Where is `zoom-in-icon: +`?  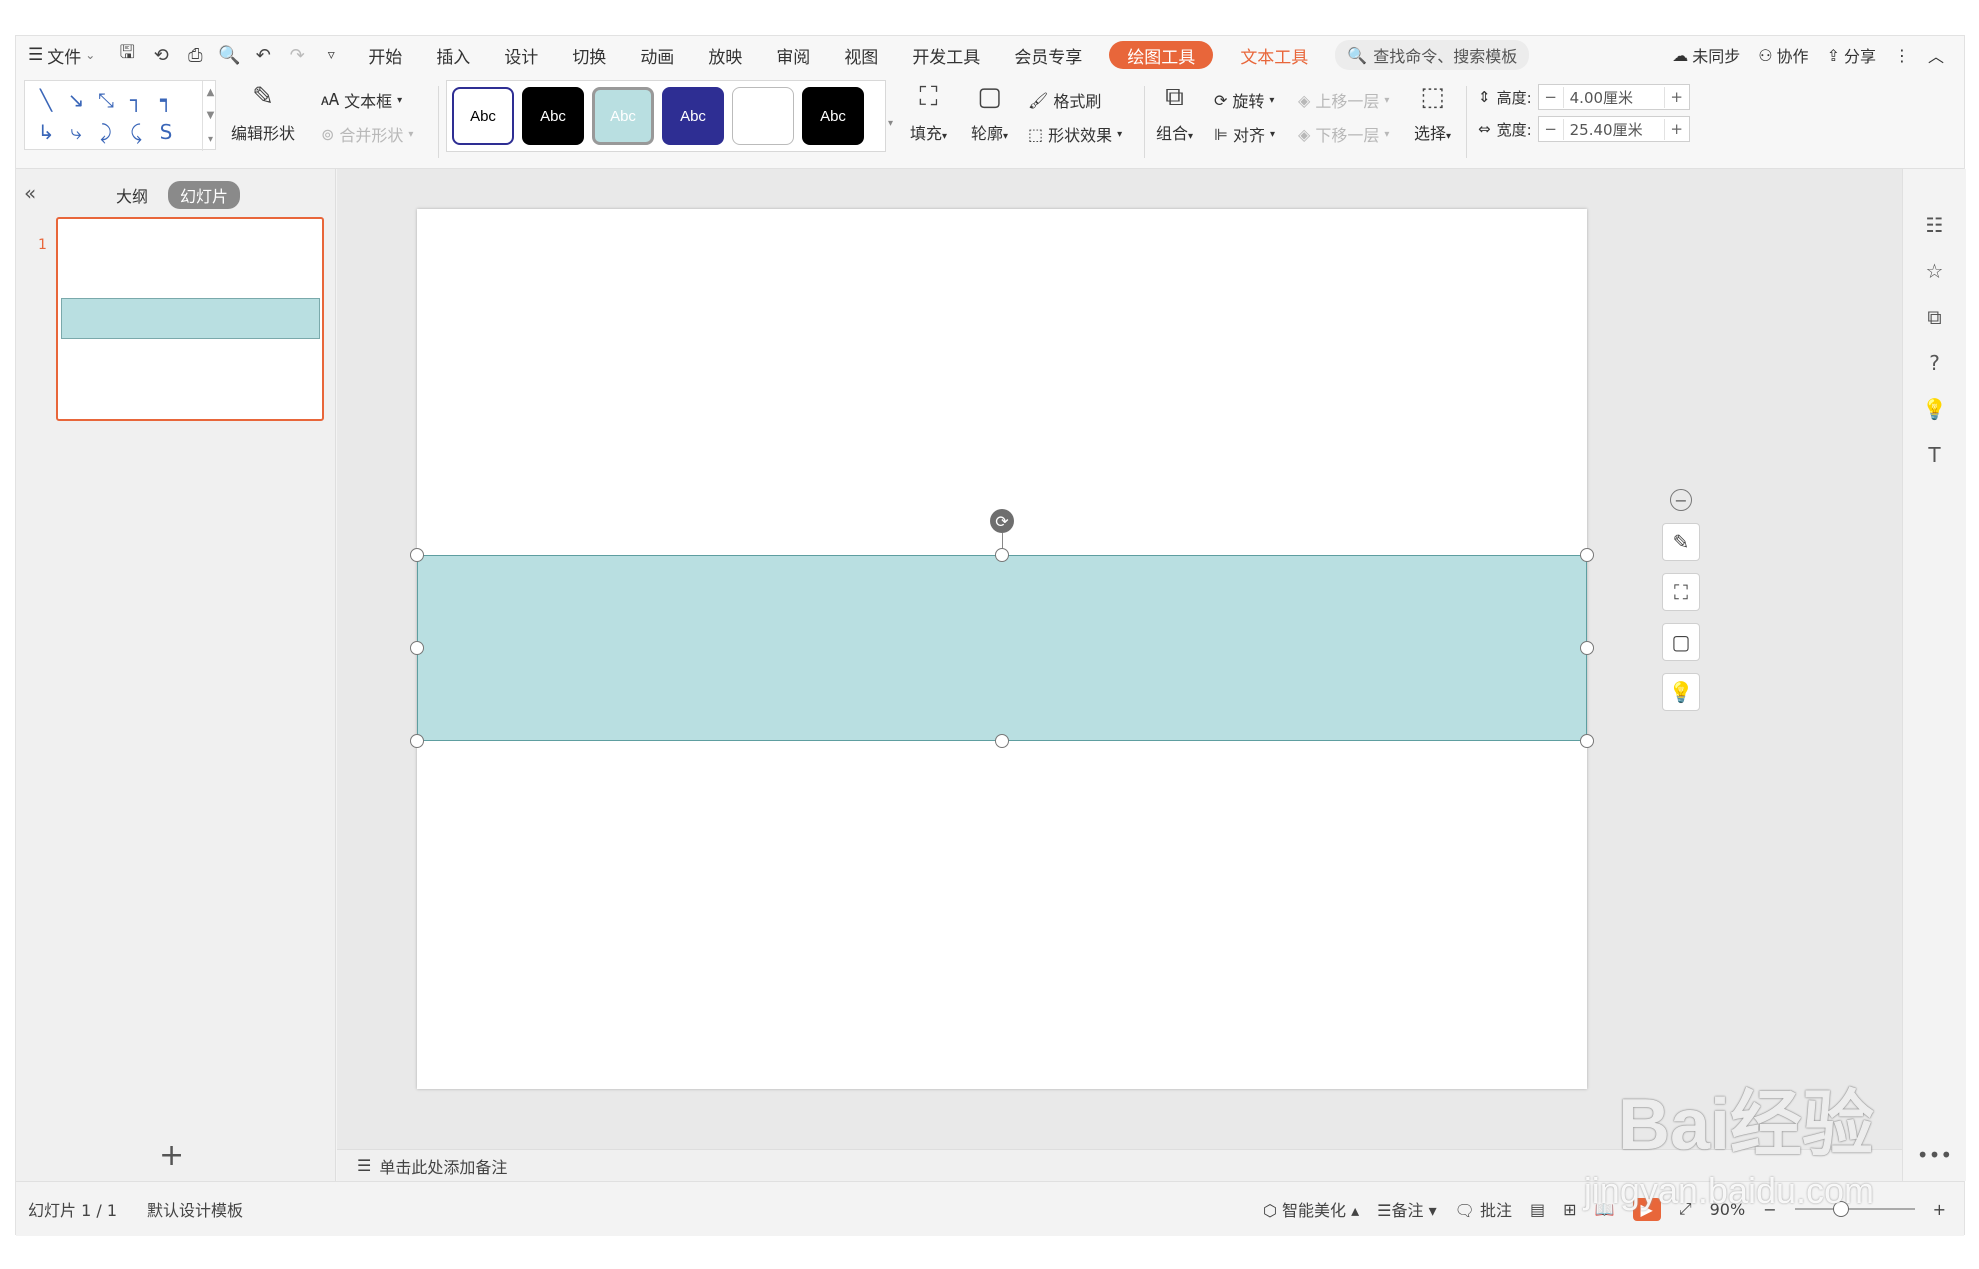
zoom-in-icon: + is located at coordinates (1939, 1209).